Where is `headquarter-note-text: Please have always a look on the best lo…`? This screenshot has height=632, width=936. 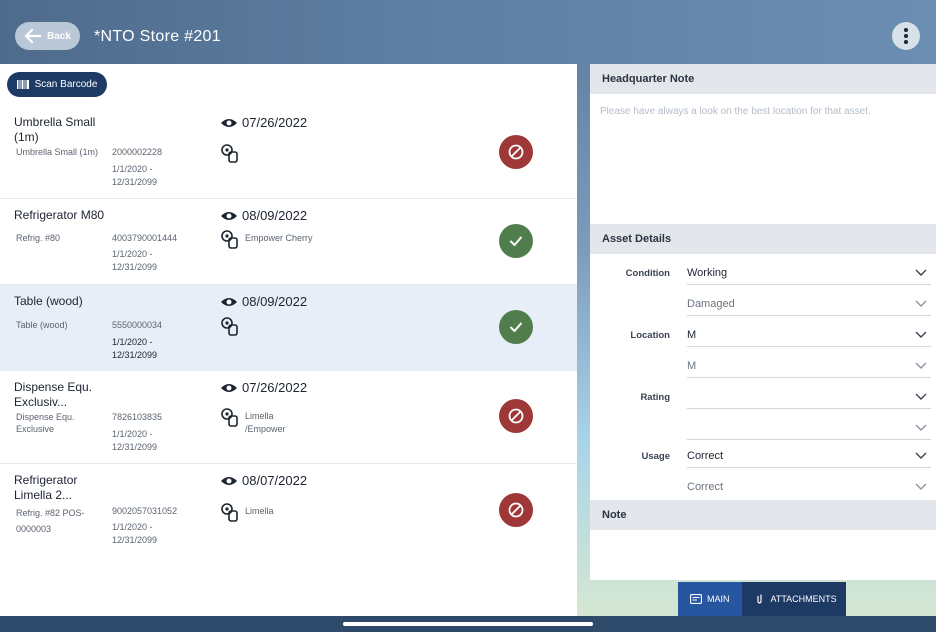 headquarter-note-text: Please have always a look on the best lo… is located at coordinates (735, 111).